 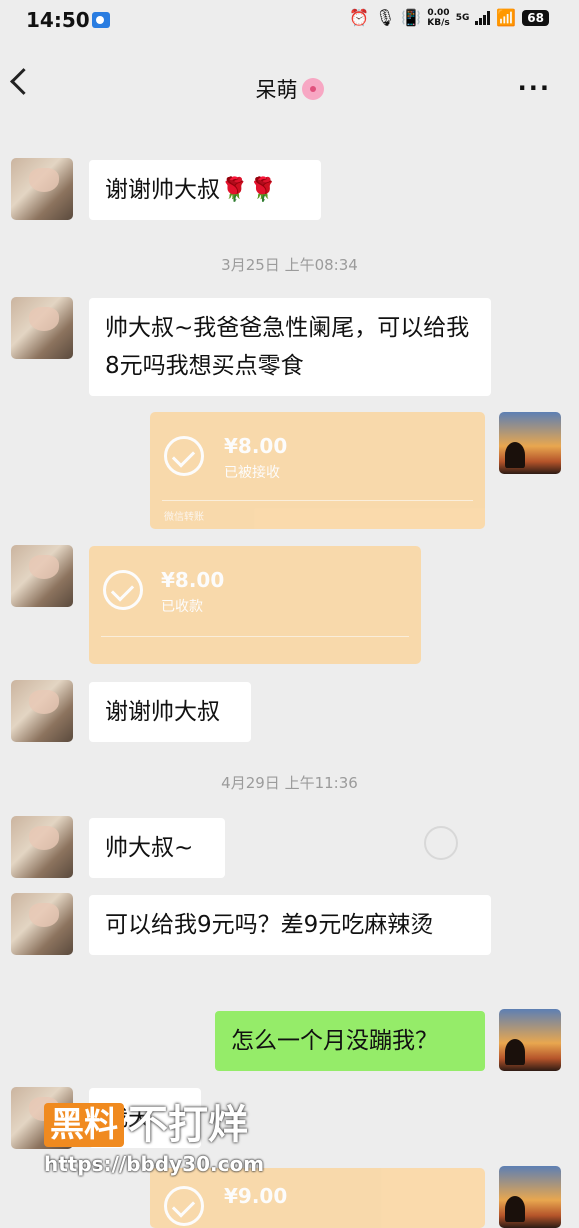 What do you see at coordinates (289, 21) in the screenshot?
I see `status-bar: 14:50 ⏰ 🎙 📳 0.00 KB/s 5G 📶 68` at bounding box center [289, 21].